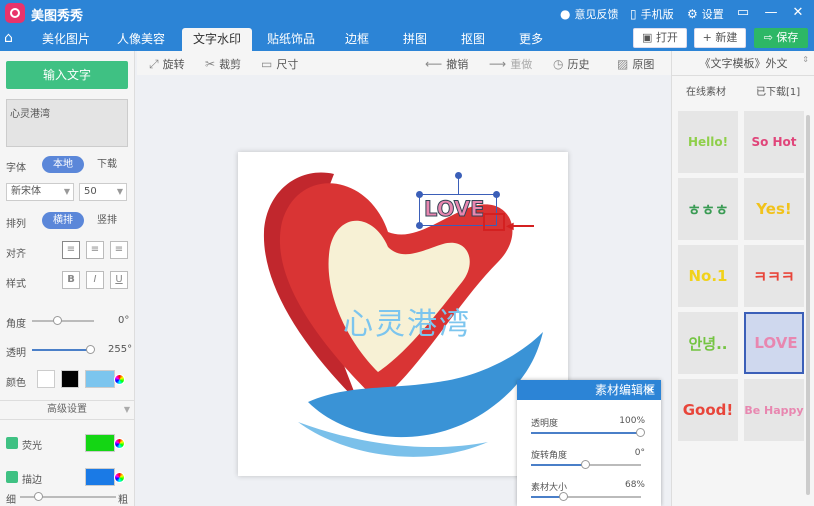  Describe the element at coordinates (15, 13) in the screenshot. I see `app-logo-icon` at that location.